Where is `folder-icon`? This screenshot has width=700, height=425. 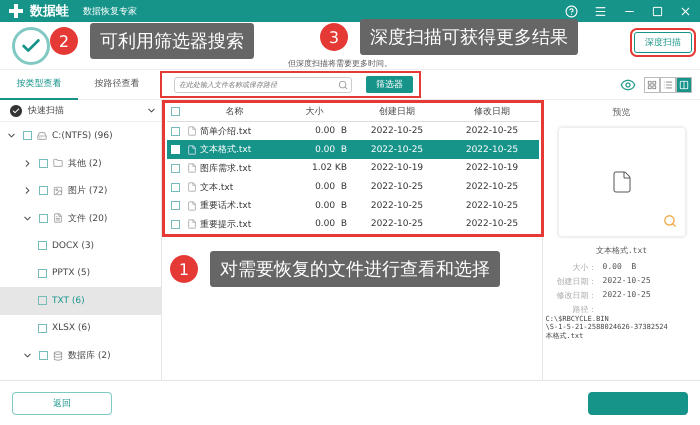
folder-icon is located at coordinates (58, 163).